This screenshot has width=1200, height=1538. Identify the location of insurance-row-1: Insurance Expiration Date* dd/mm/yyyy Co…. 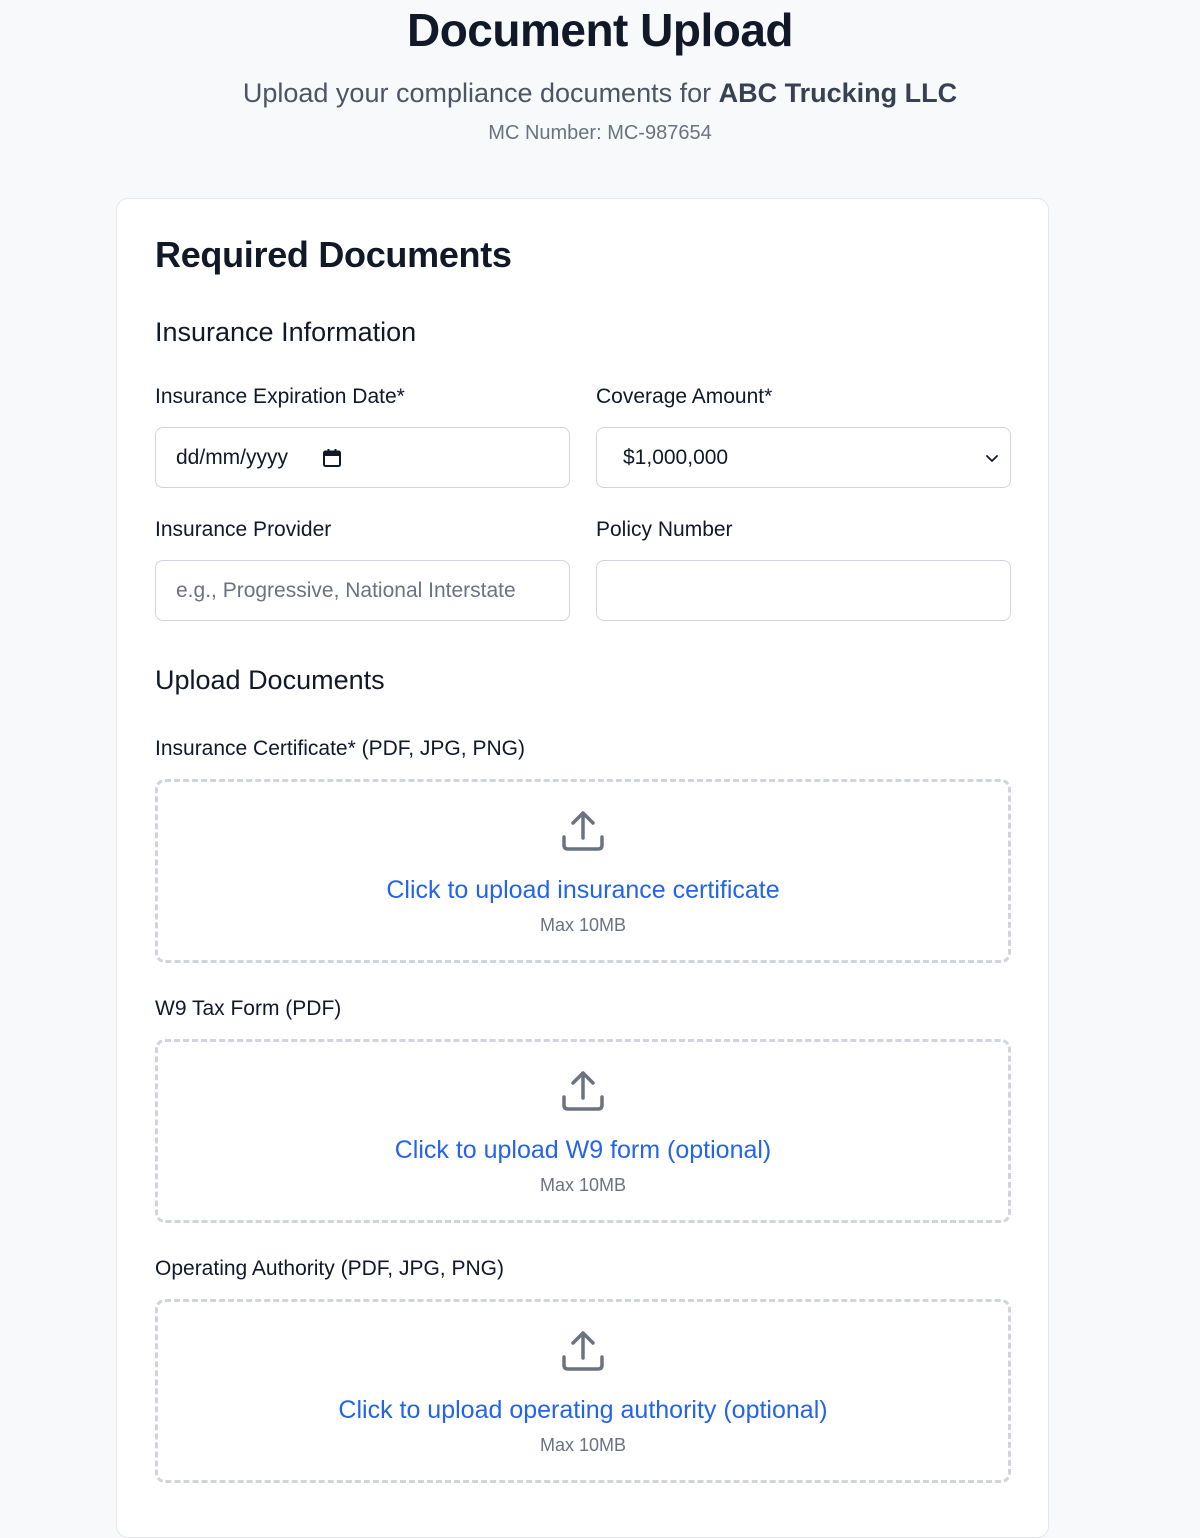
(583, 435).